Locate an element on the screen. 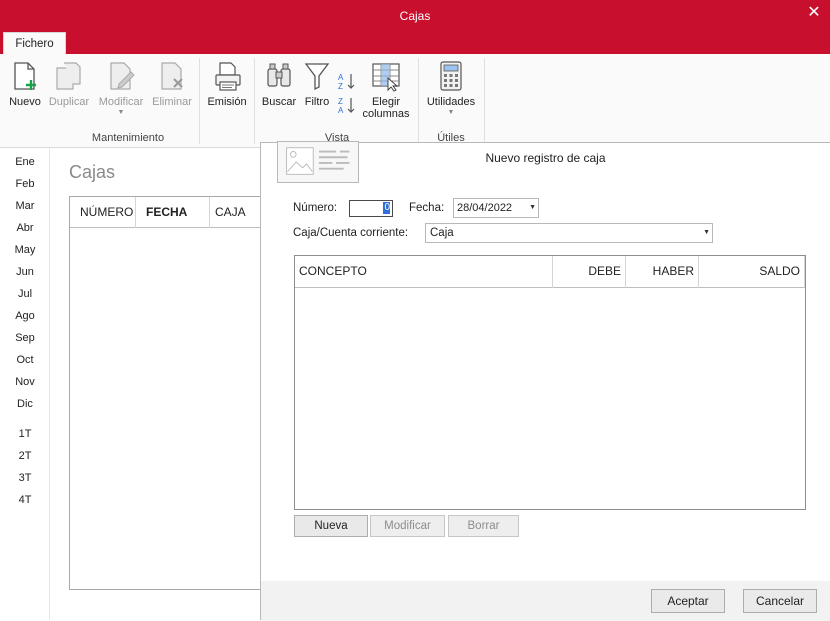 The height and width of the screenshot is (621, 830). nuevo-label: Nuevo is located at coordinates (25, 102).